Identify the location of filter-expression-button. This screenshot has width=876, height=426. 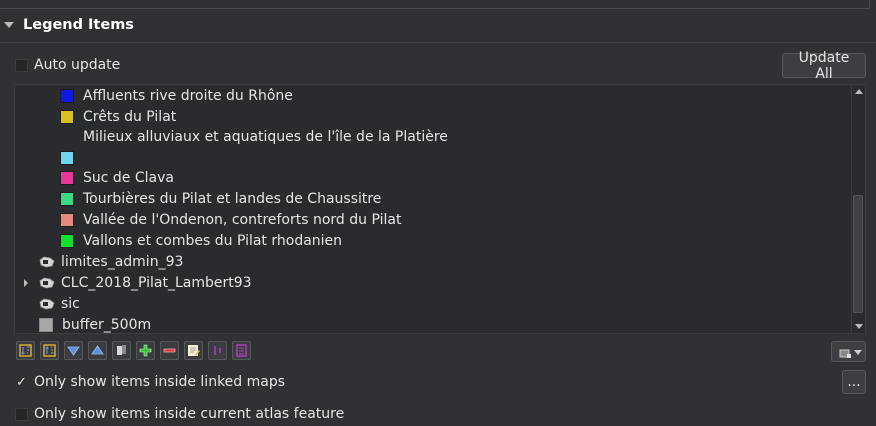
(217, 350).